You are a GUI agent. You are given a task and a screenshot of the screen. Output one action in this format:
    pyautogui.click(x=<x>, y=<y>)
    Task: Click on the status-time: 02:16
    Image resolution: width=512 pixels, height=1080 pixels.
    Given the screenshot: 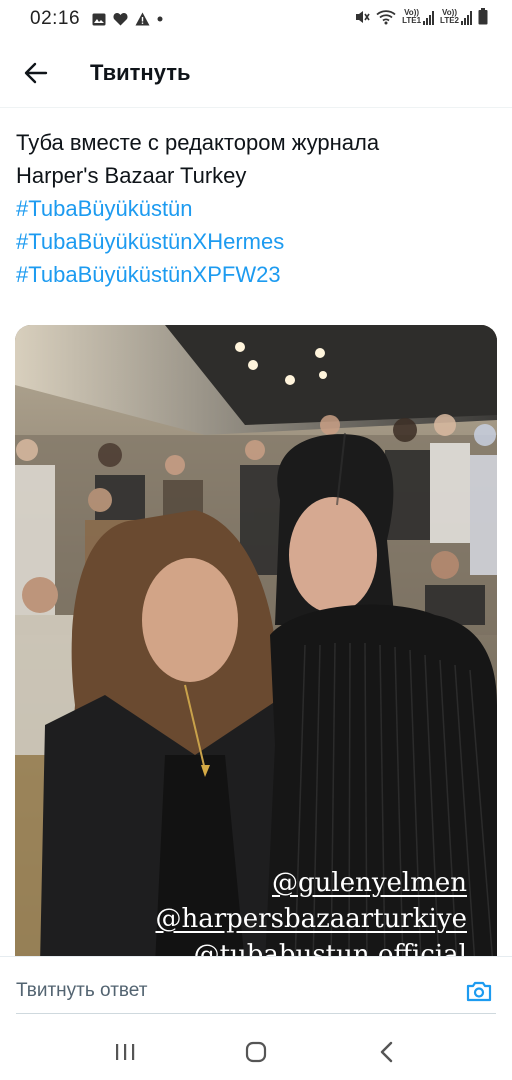 What is the action you would take?
    pyautogui.click(x=55, y=18)
    